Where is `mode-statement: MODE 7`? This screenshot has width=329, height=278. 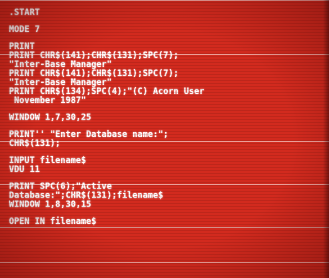 mode-statement: MODE 7 is located at coordinates (24, 29).